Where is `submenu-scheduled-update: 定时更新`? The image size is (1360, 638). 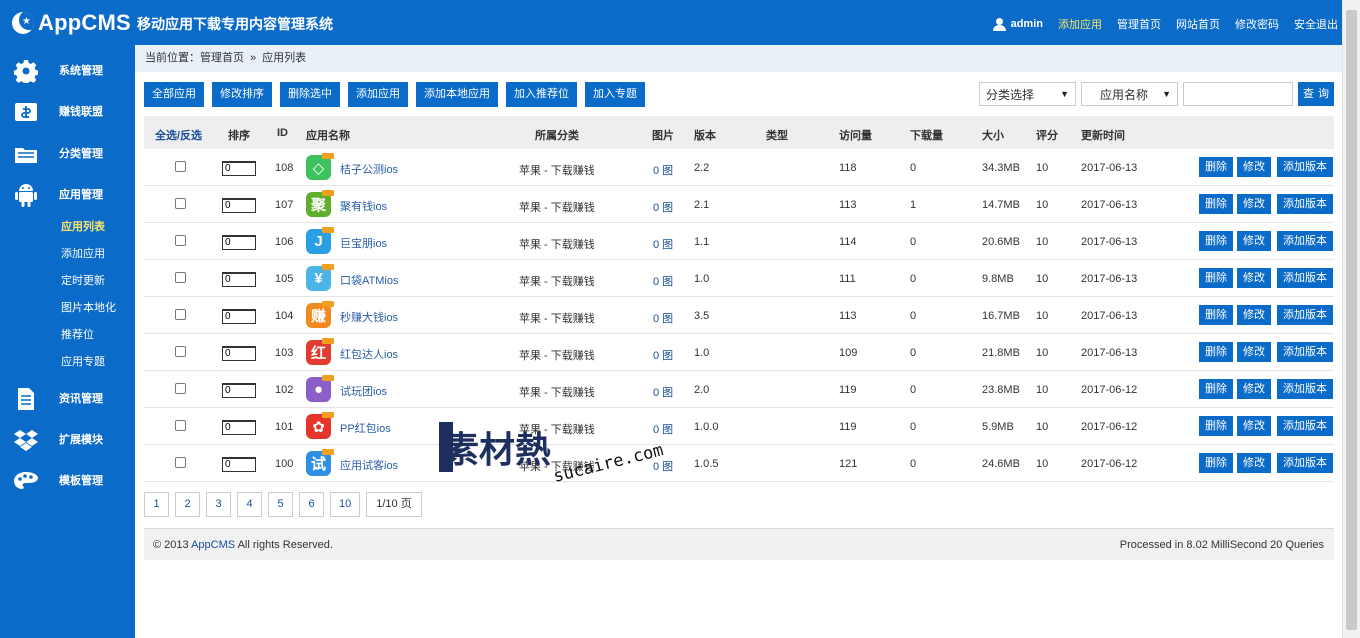 submenu-scheduled-update: 定时更新 is located at coordinates (83, 280).